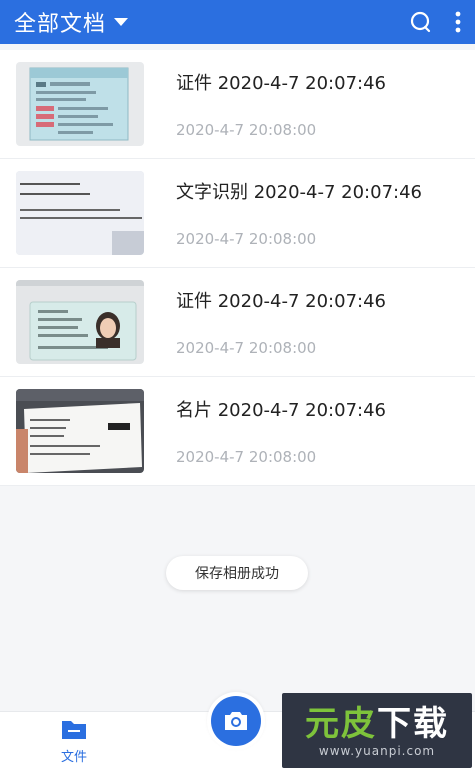 The width and height of the screenshot is (475, 770). Describe the element at coordinates (80, 213) in the screenshot. I see `text-page-thumbnail` at that location.